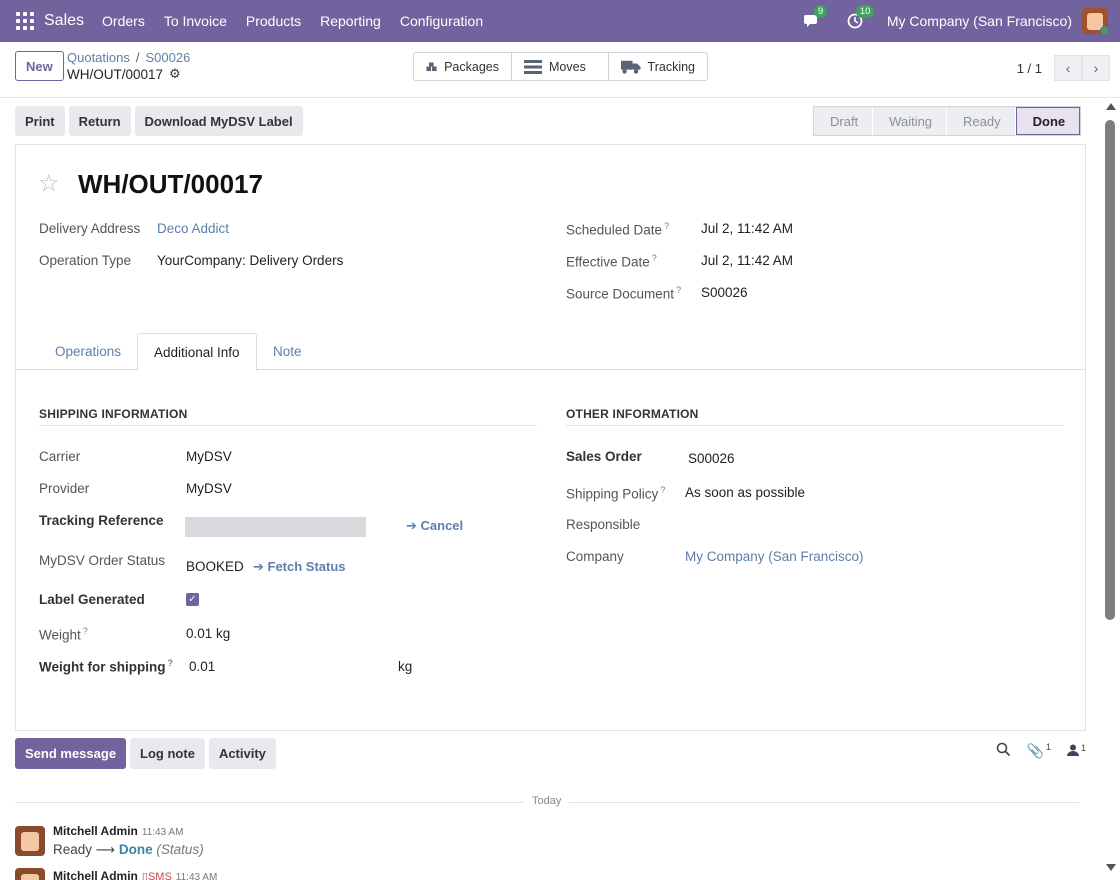 The width and height of the screenshot is (1120, 880). I want to click on effective-date-label: Effective Date?, so click(611, 261).